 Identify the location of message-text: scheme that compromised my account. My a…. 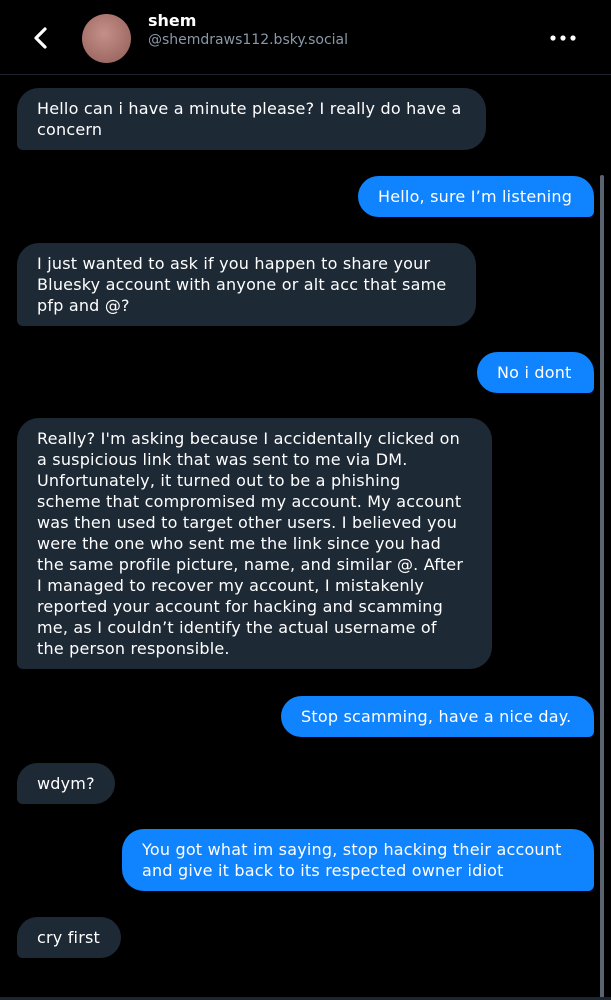
(249, 501).